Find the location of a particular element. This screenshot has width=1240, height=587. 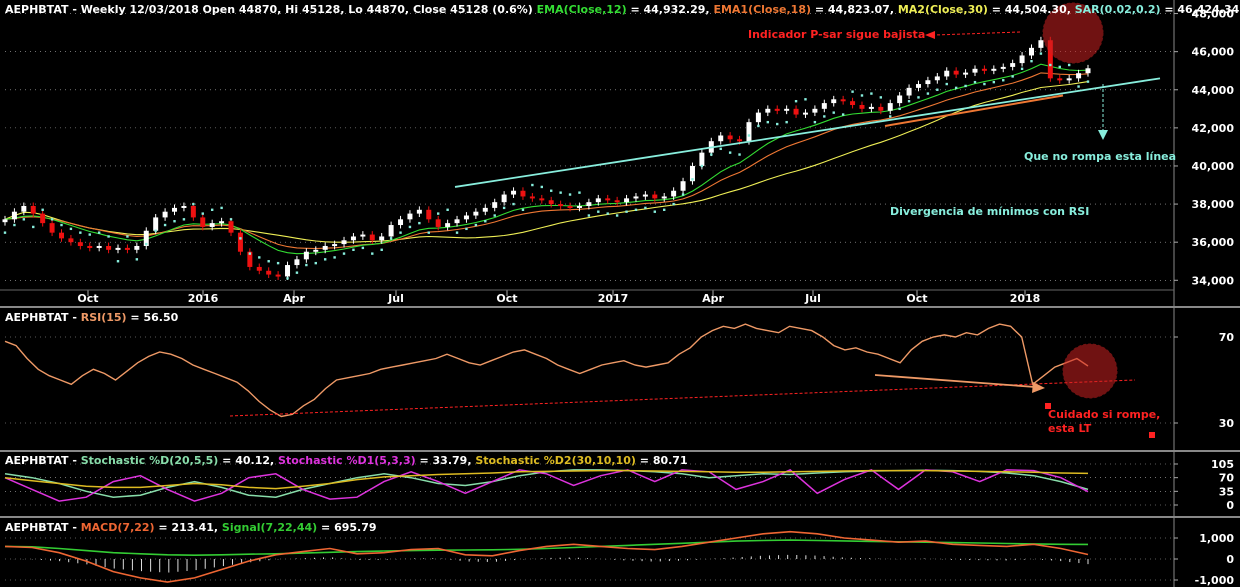

header-segment: Stochastic %D1(5,3,3) is located at coordinates (347, 460).